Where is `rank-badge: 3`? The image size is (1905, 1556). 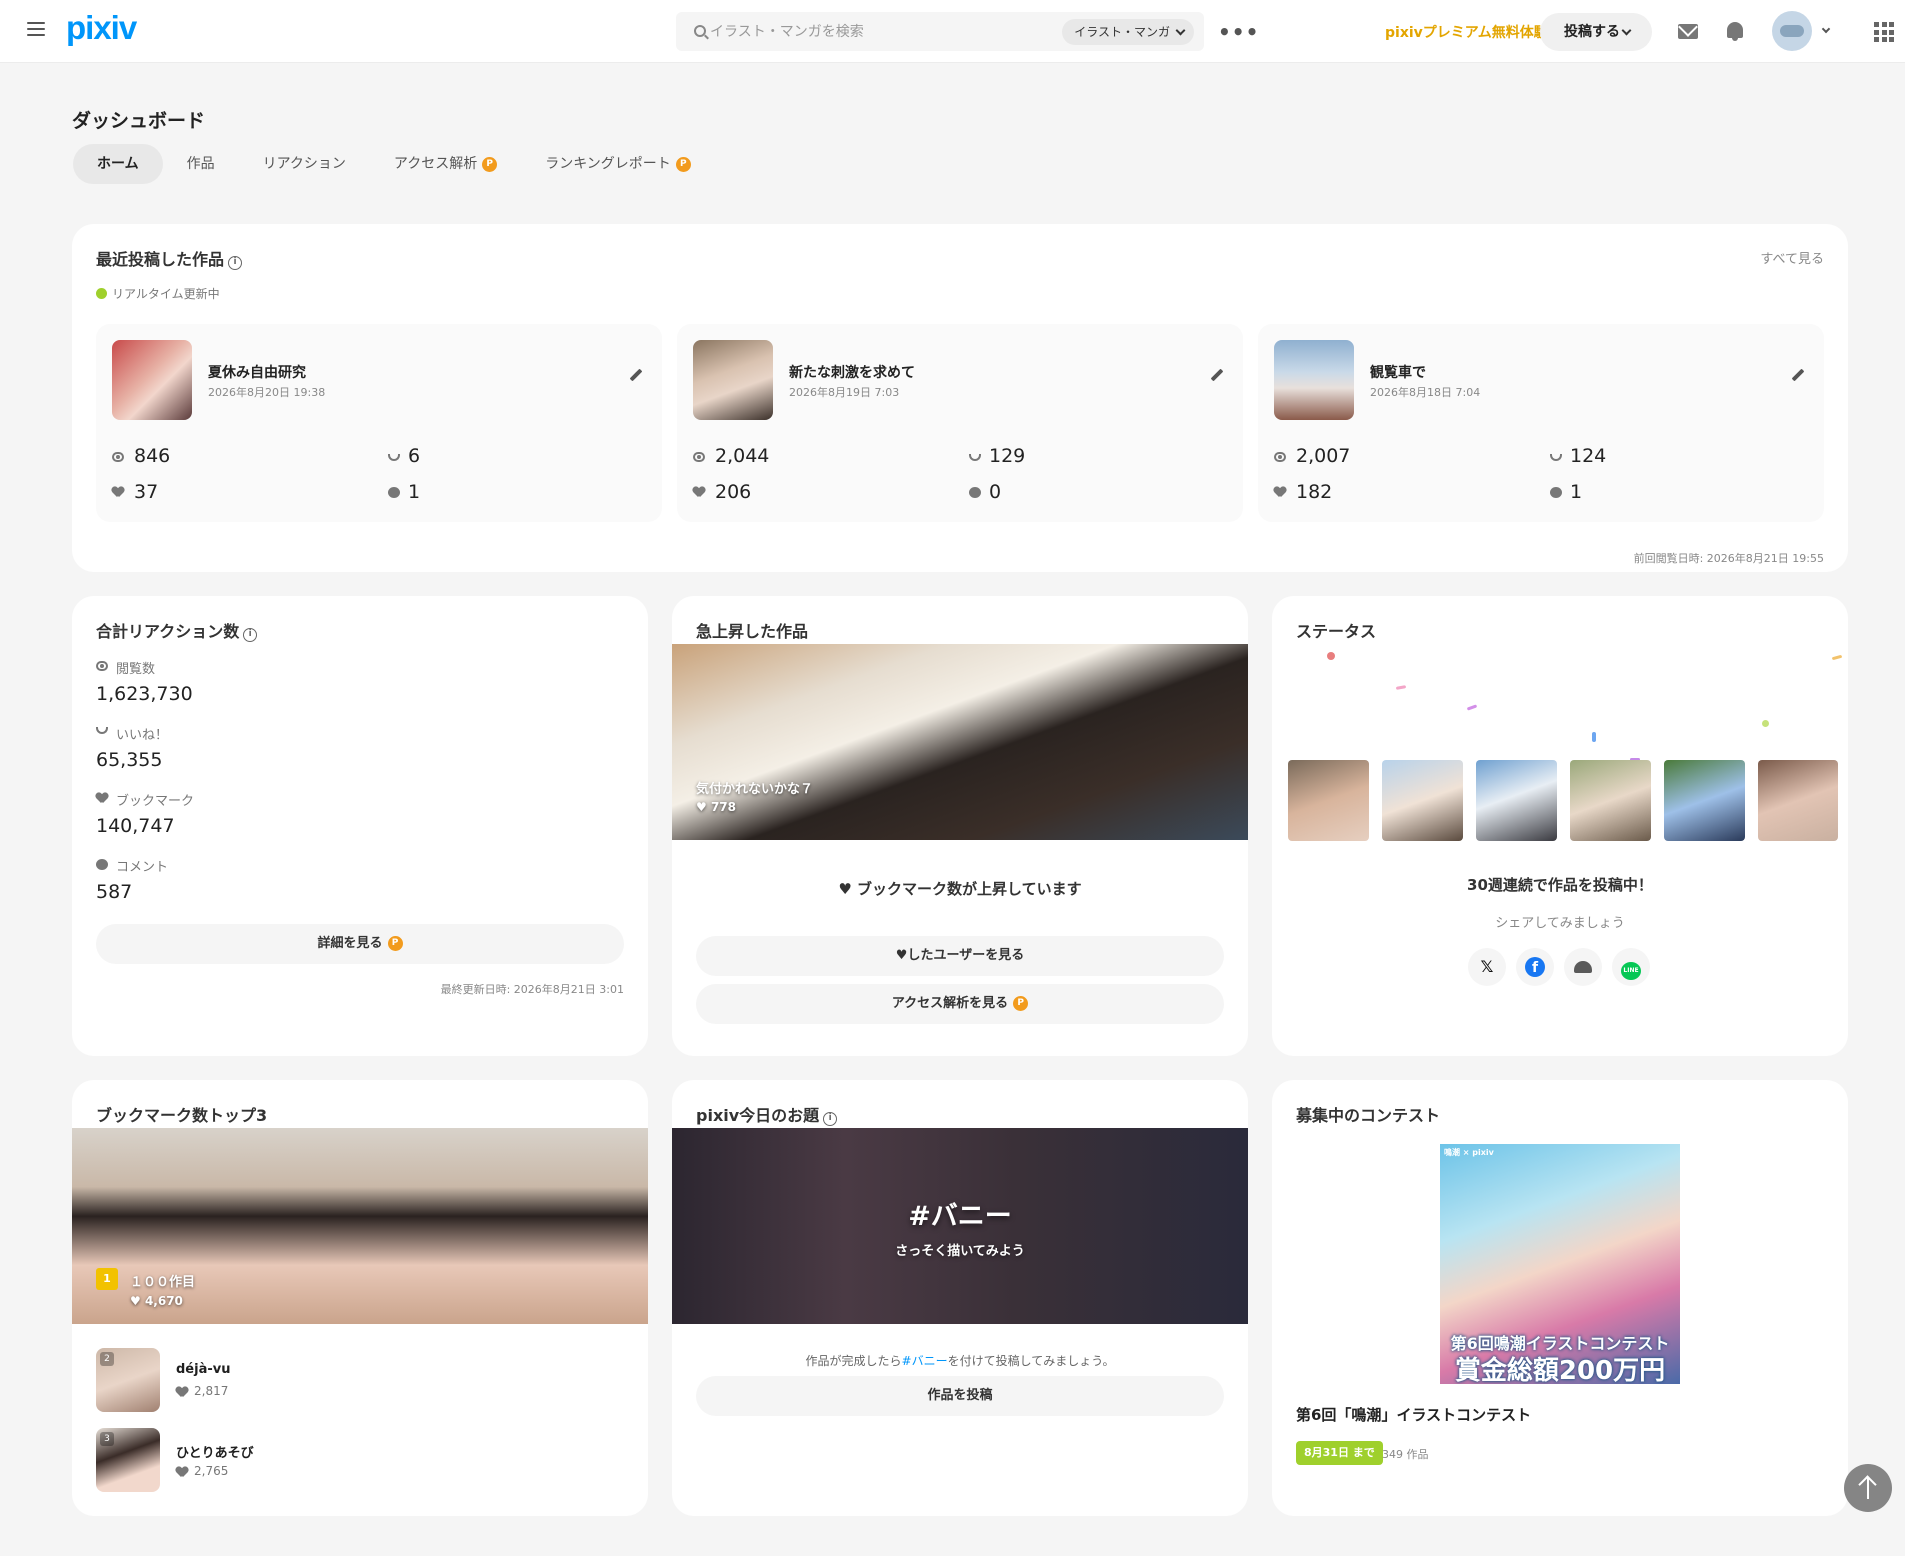
rank-badge: 3 is located at coordinates (107, 1439).